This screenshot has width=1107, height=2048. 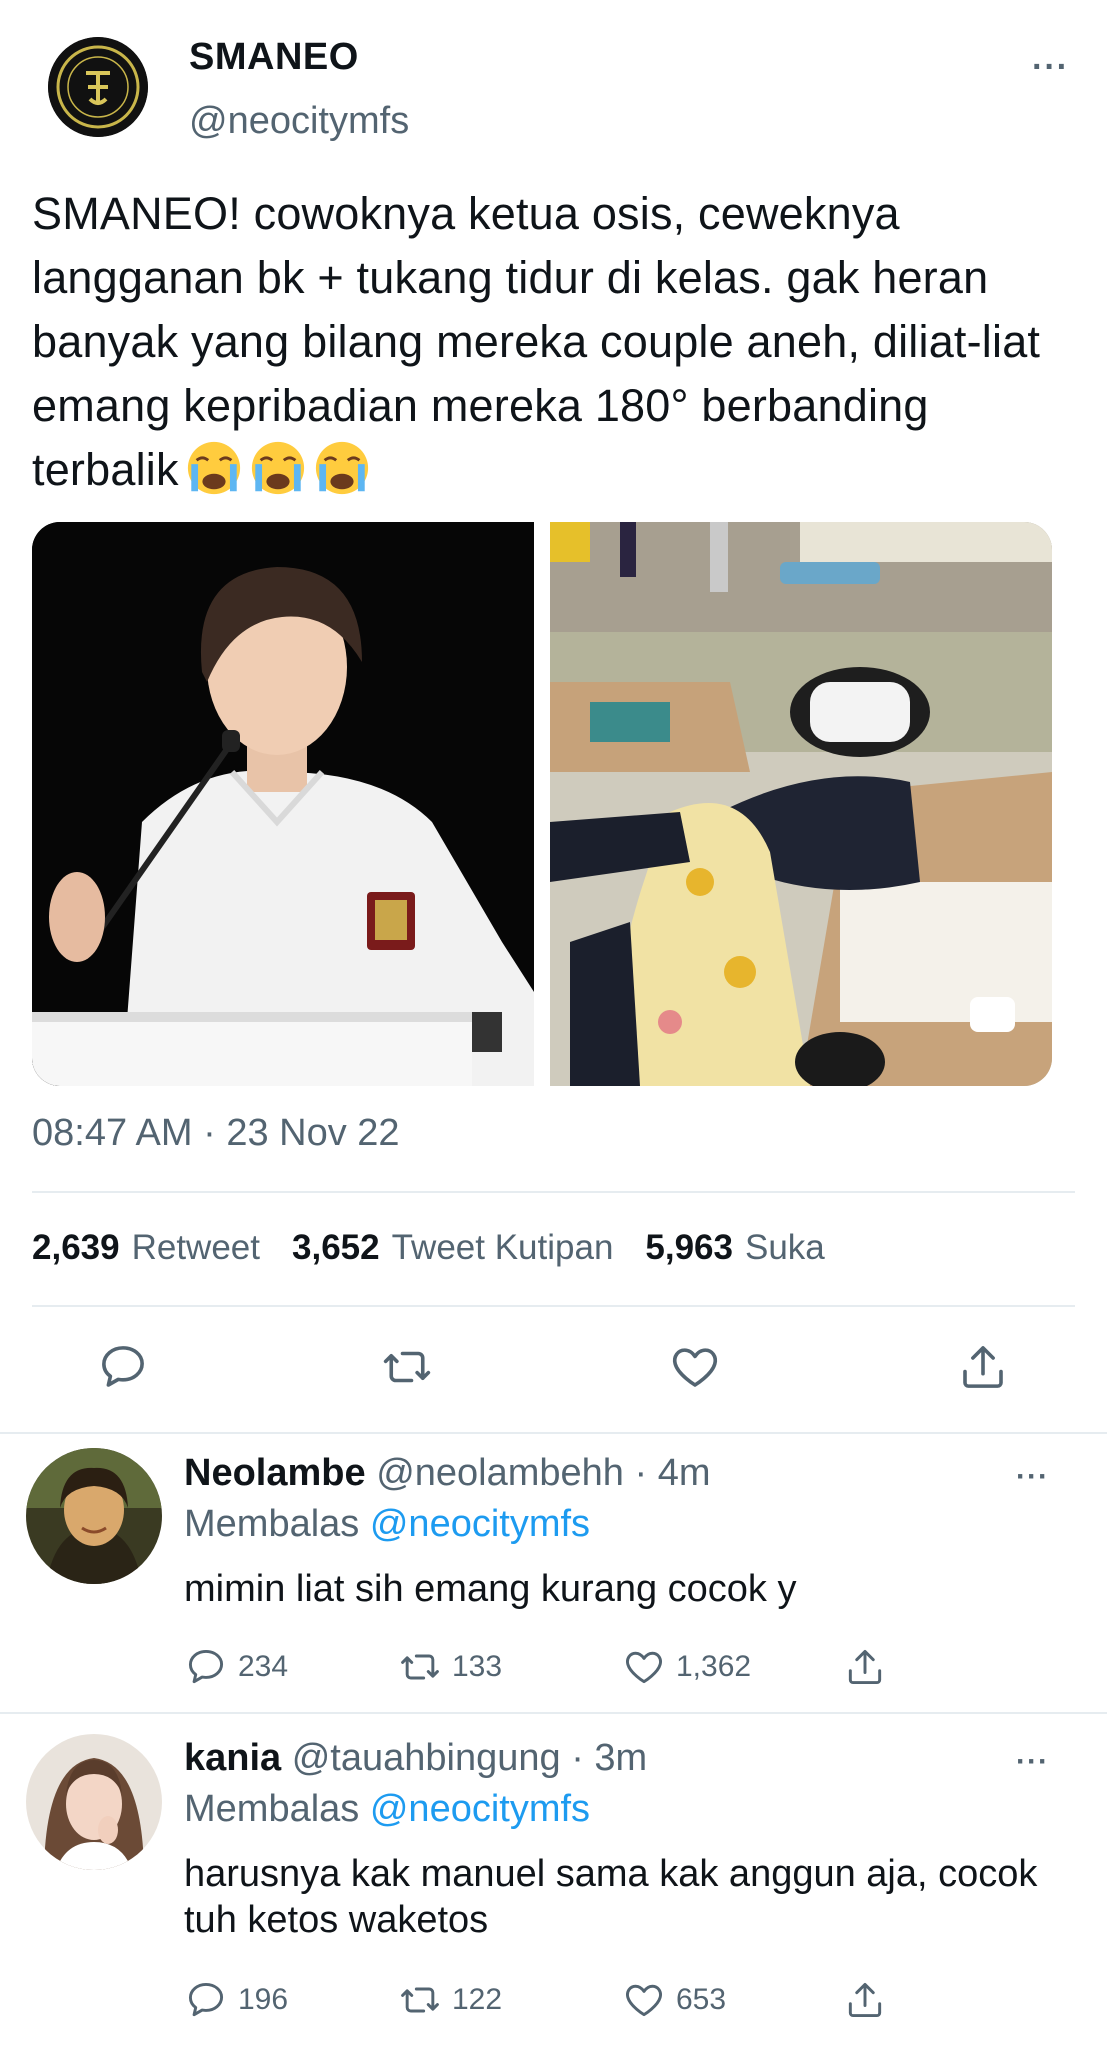 I want to click on reply-author-name: Neolambe, so click(x=275, y=1473).